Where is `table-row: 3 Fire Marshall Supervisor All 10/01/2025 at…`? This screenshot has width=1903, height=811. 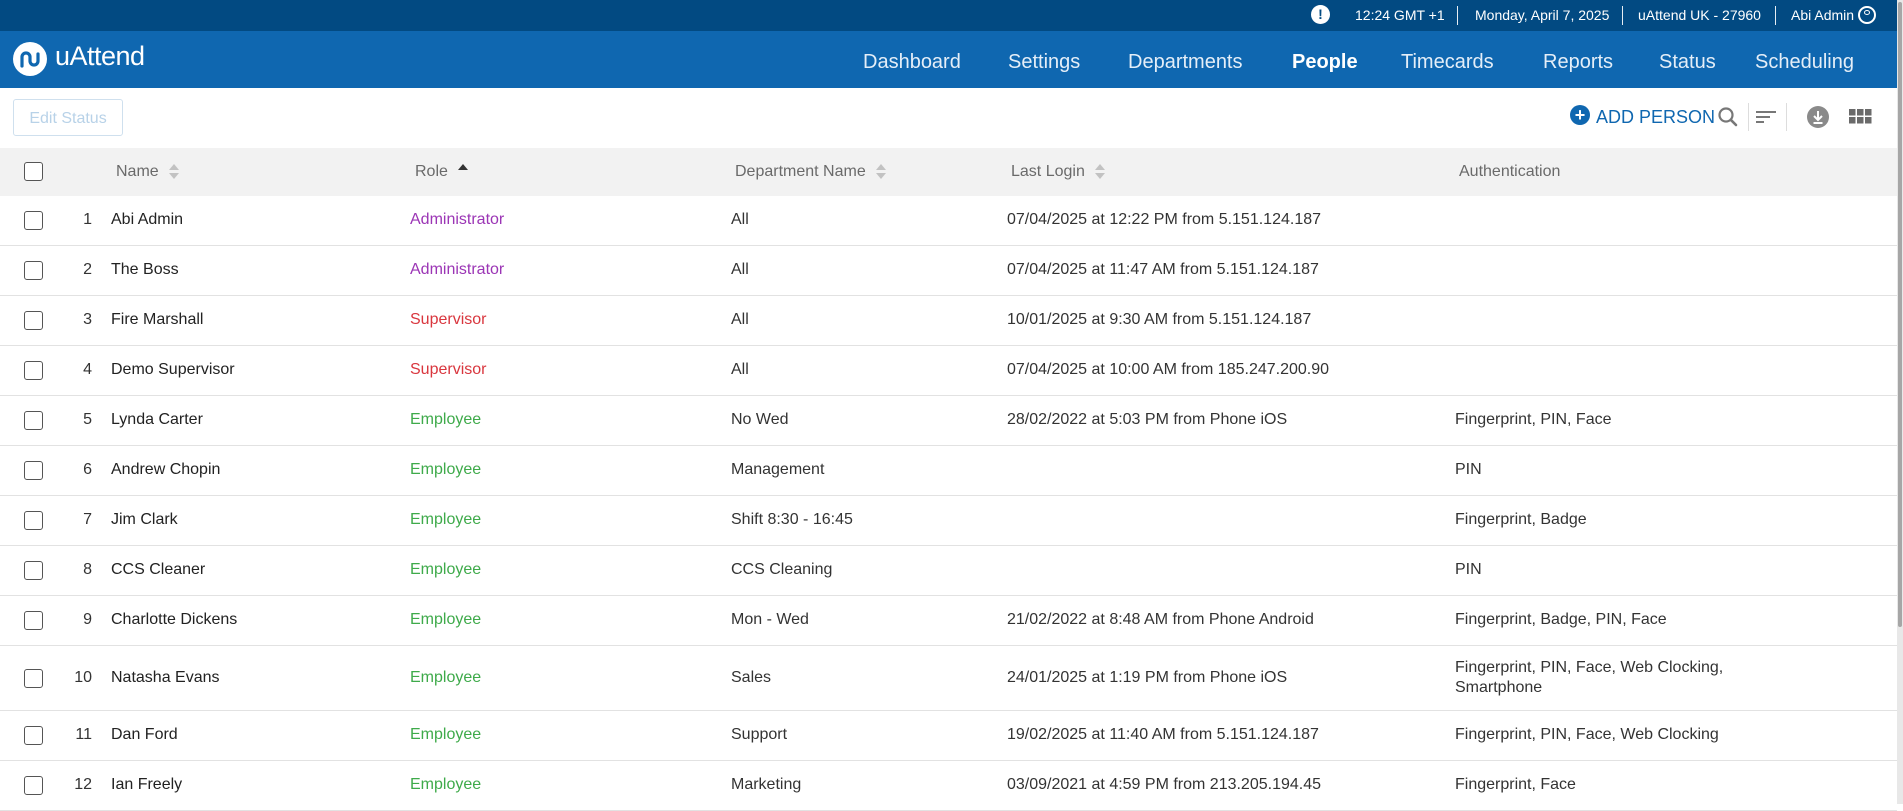
table-row: 3 Fire Marshall Supervisor All 10/01/2025 at… is located at coordinates (948, 321).